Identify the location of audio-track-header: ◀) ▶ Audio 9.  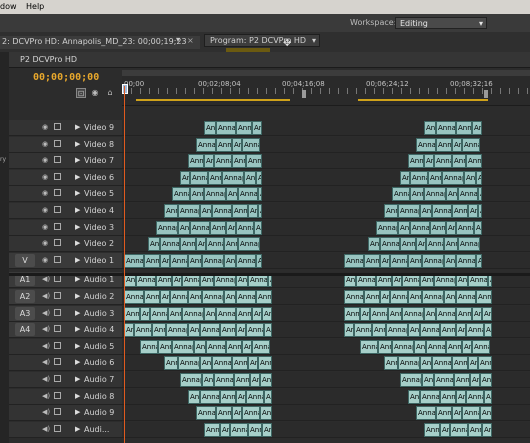
(65, 413).